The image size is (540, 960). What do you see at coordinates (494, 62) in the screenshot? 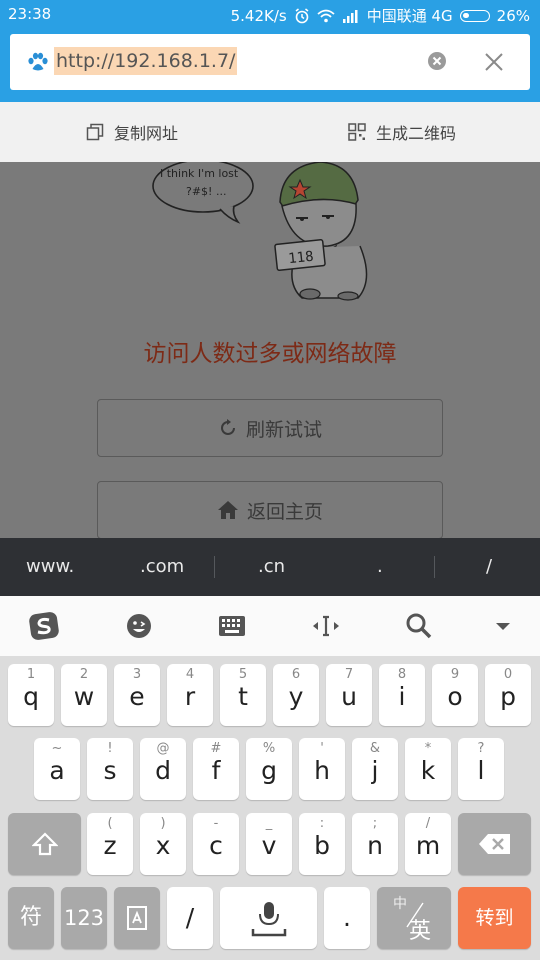
I see `close-icon` at bounding box center [494, 62].